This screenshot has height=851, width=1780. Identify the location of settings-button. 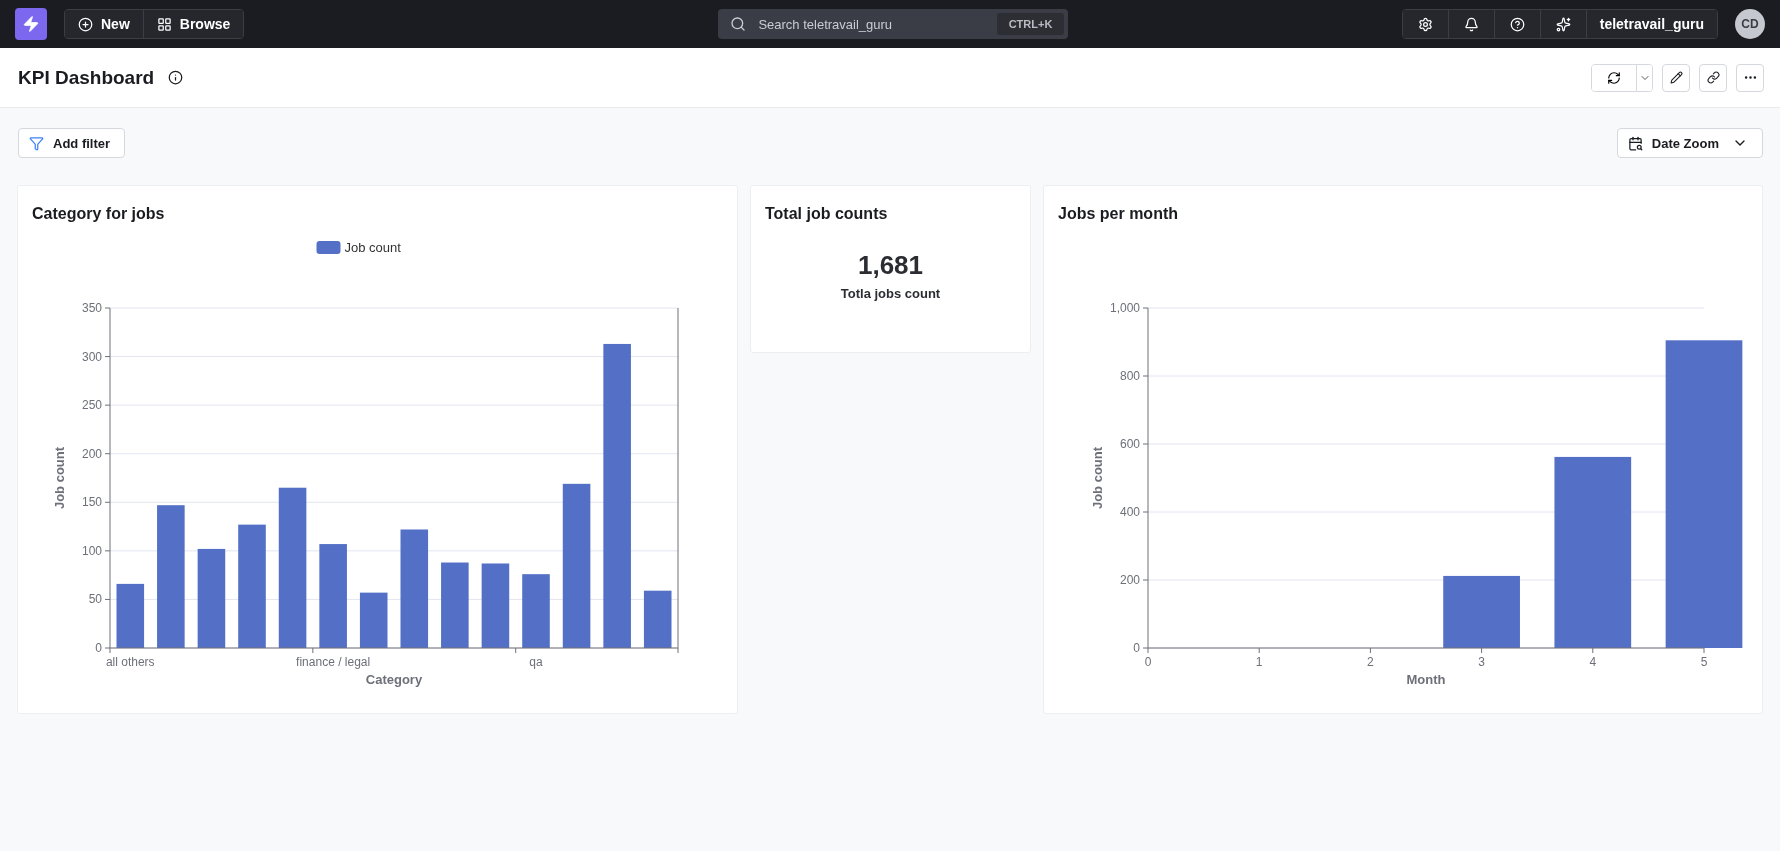
(1425, 24).